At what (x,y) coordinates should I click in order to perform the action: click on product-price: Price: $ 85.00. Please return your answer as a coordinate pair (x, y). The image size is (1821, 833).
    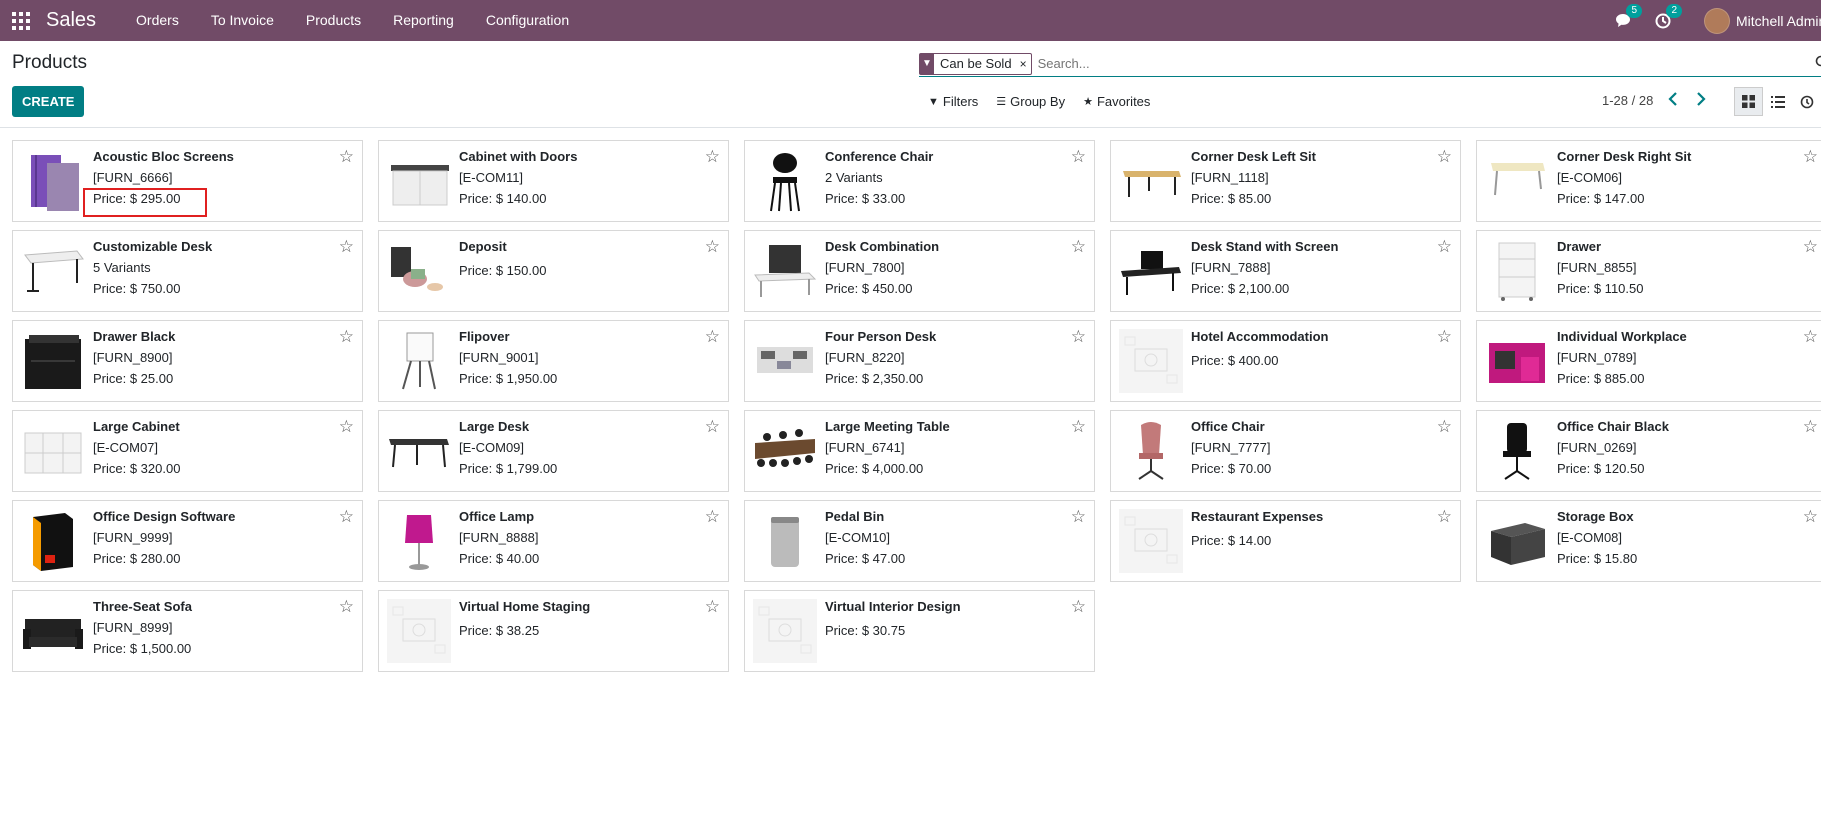
    Looking at the image, I should click on (1231, 198).